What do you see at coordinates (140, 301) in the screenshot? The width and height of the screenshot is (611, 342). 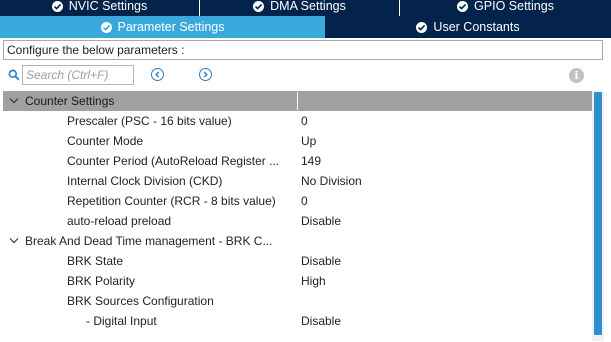 I see `param-name: BRK Sources Configuration` at bounding box center [140, 301].